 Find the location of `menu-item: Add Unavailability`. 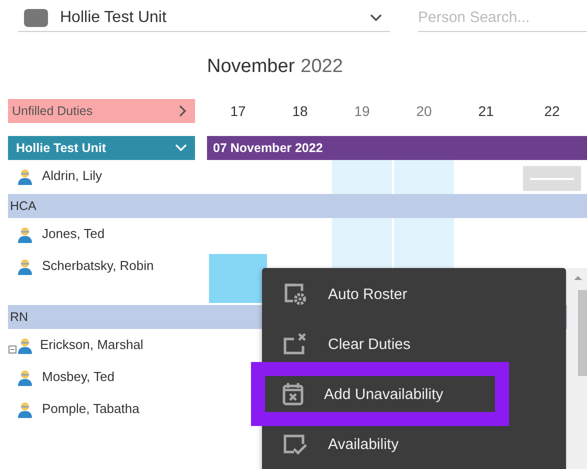

menu-item: Add Unavailability is located at coordinates (380, 394).